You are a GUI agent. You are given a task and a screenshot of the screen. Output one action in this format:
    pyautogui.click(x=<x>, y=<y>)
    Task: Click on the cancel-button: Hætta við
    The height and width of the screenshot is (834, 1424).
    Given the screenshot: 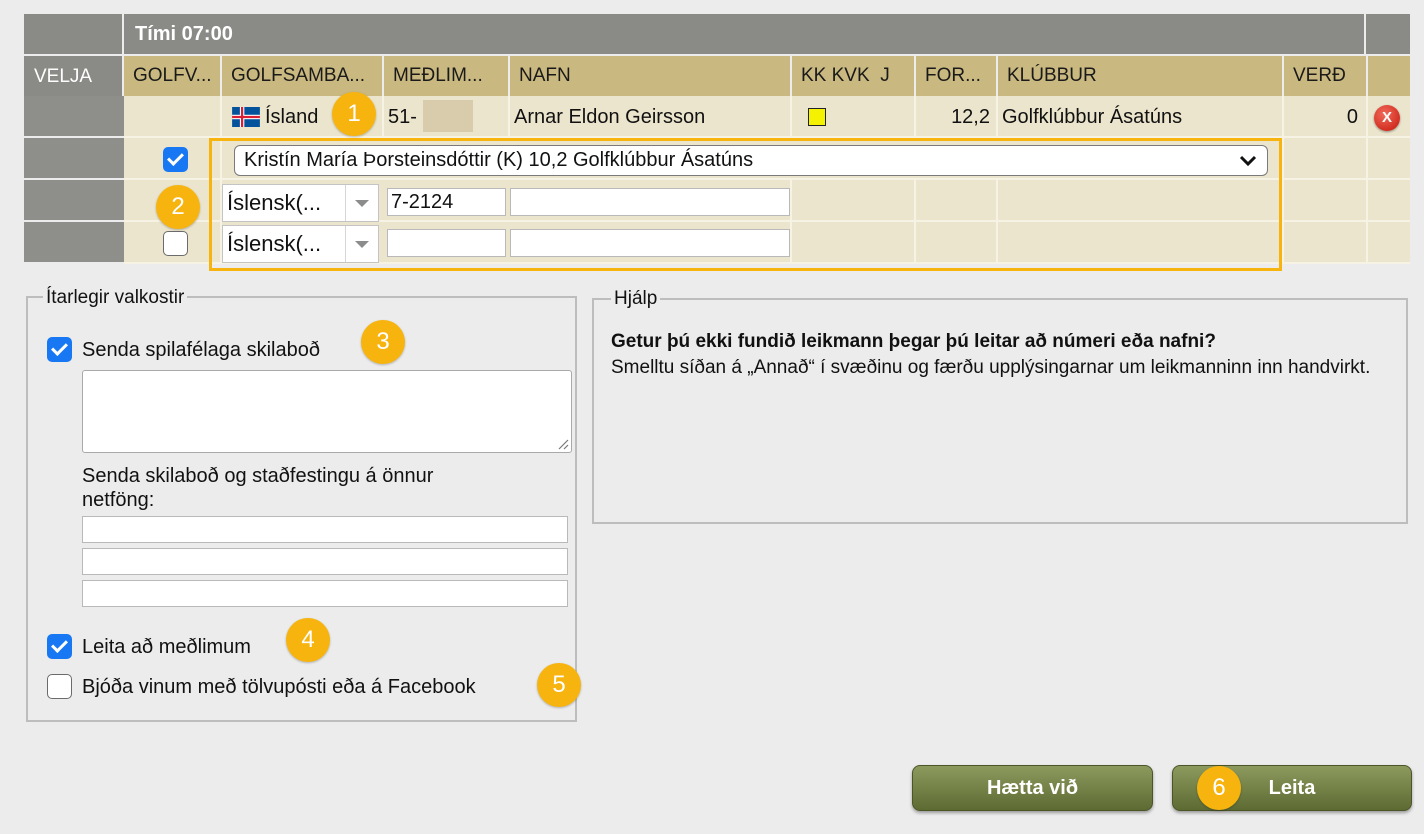 What is the action you would take?
    pyautogui.click(x=1032, y=788)
    